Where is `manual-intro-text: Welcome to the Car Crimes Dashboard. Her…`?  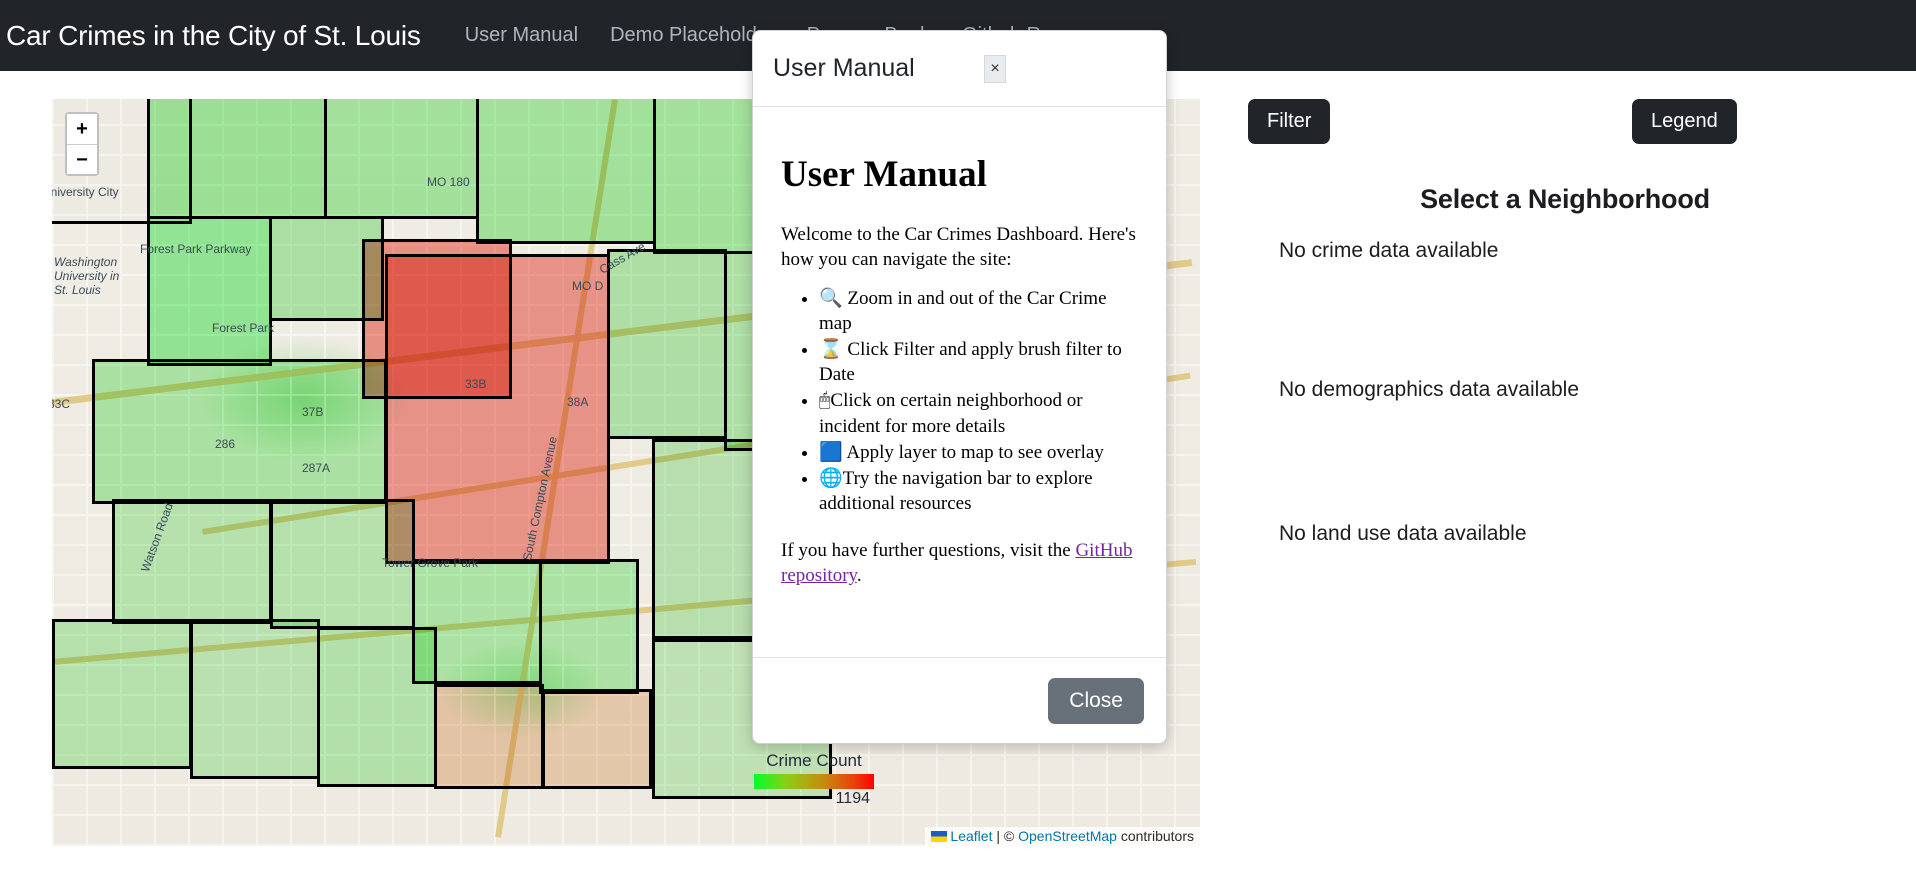 manual-intro-text: Welcome to the Car Crimes Dashboard. Her… is located at coordinates (958, 247).